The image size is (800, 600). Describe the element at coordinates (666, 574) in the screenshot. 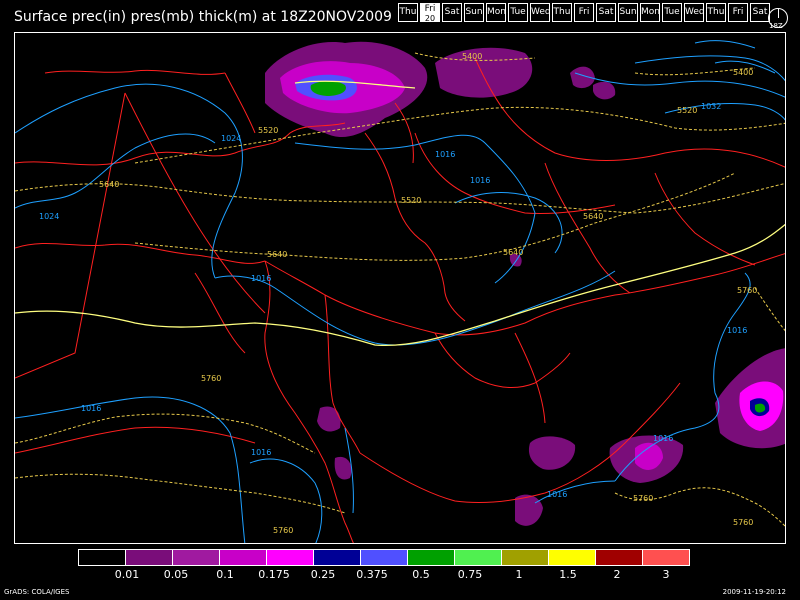

I see `colorbar-label: 3` at that location.